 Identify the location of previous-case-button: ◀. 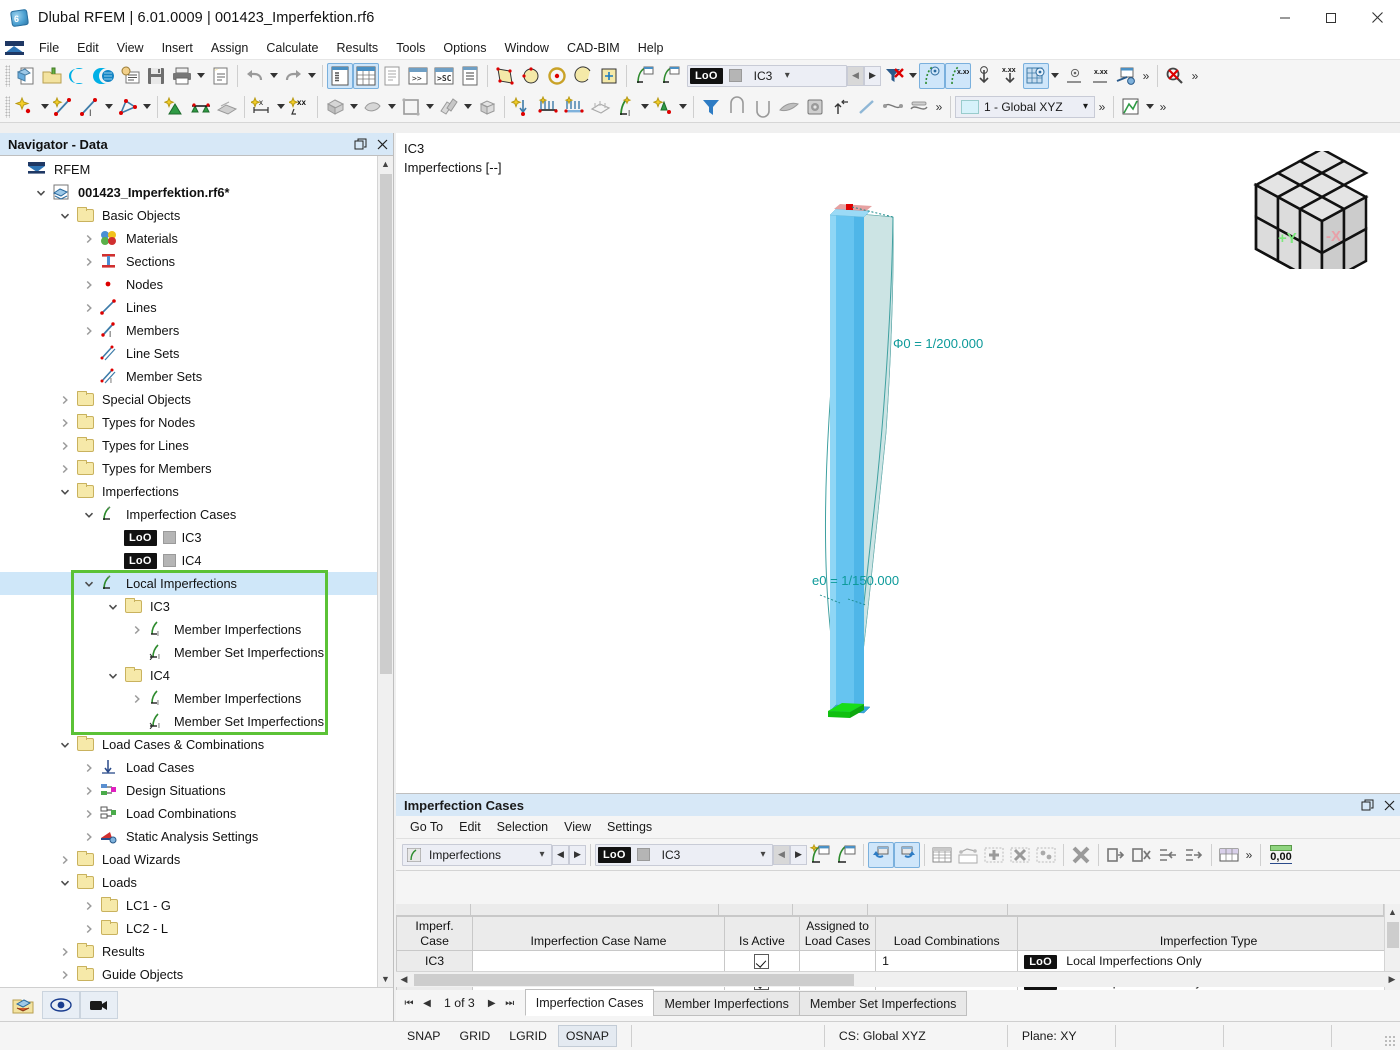
(855, 75).